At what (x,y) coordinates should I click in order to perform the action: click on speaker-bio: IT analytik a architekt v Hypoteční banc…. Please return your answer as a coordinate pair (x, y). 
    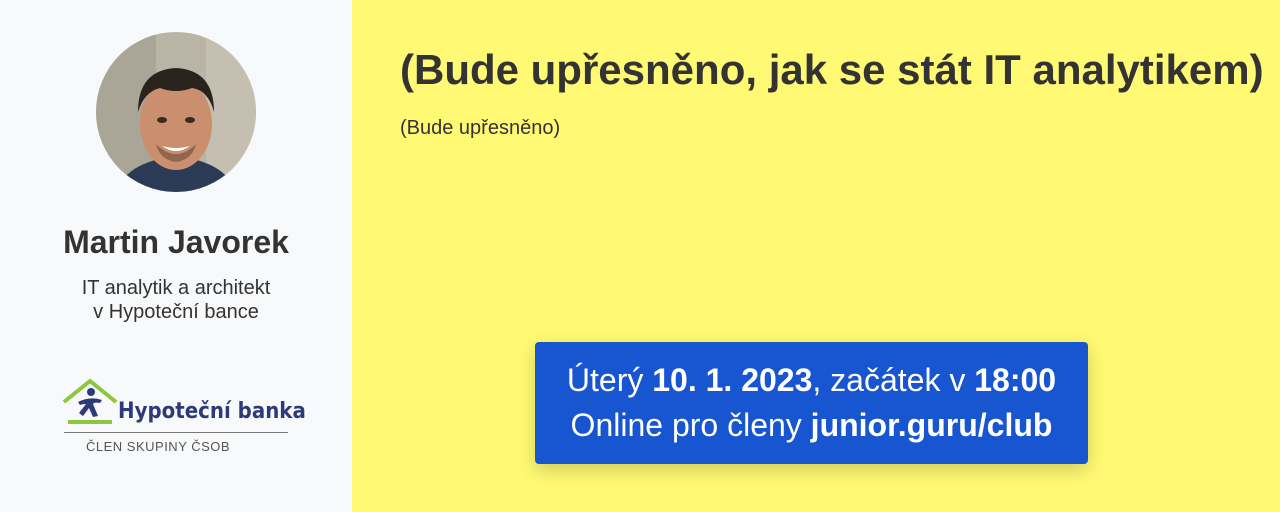
    Looking at the image, I should click on (176, 300).